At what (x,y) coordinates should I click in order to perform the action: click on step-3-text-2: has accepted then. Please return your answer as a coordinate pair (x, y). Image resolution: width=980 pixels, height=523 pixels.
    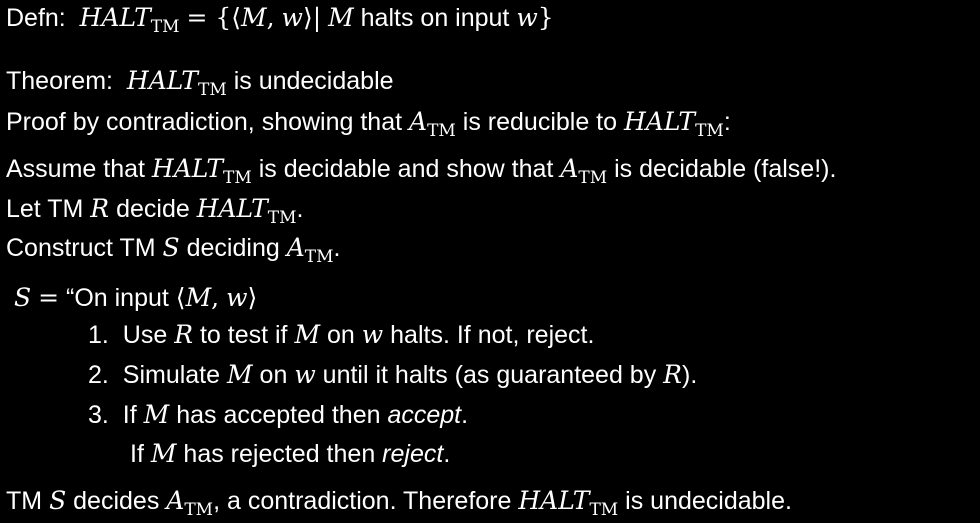
    Looking at the image, I should click on (278, 415).